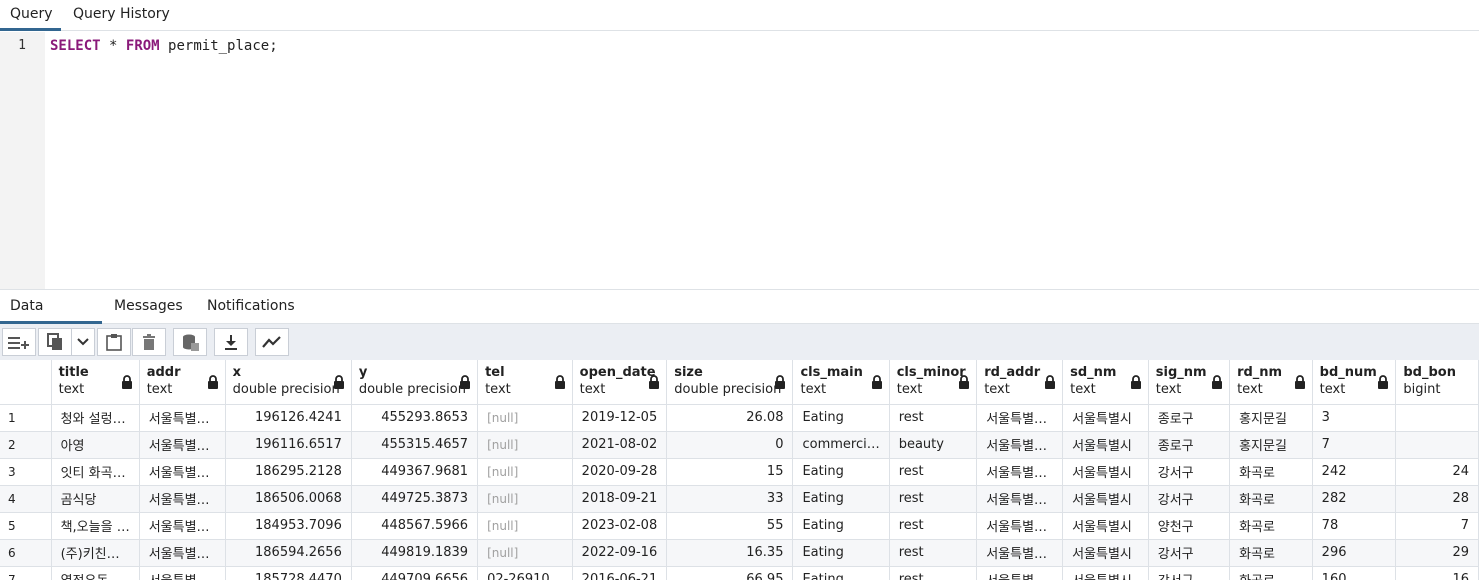 The width and height of the screenshot is (1479, 580). I want to click on cell-y: 449709.6656, so click(415, 573).